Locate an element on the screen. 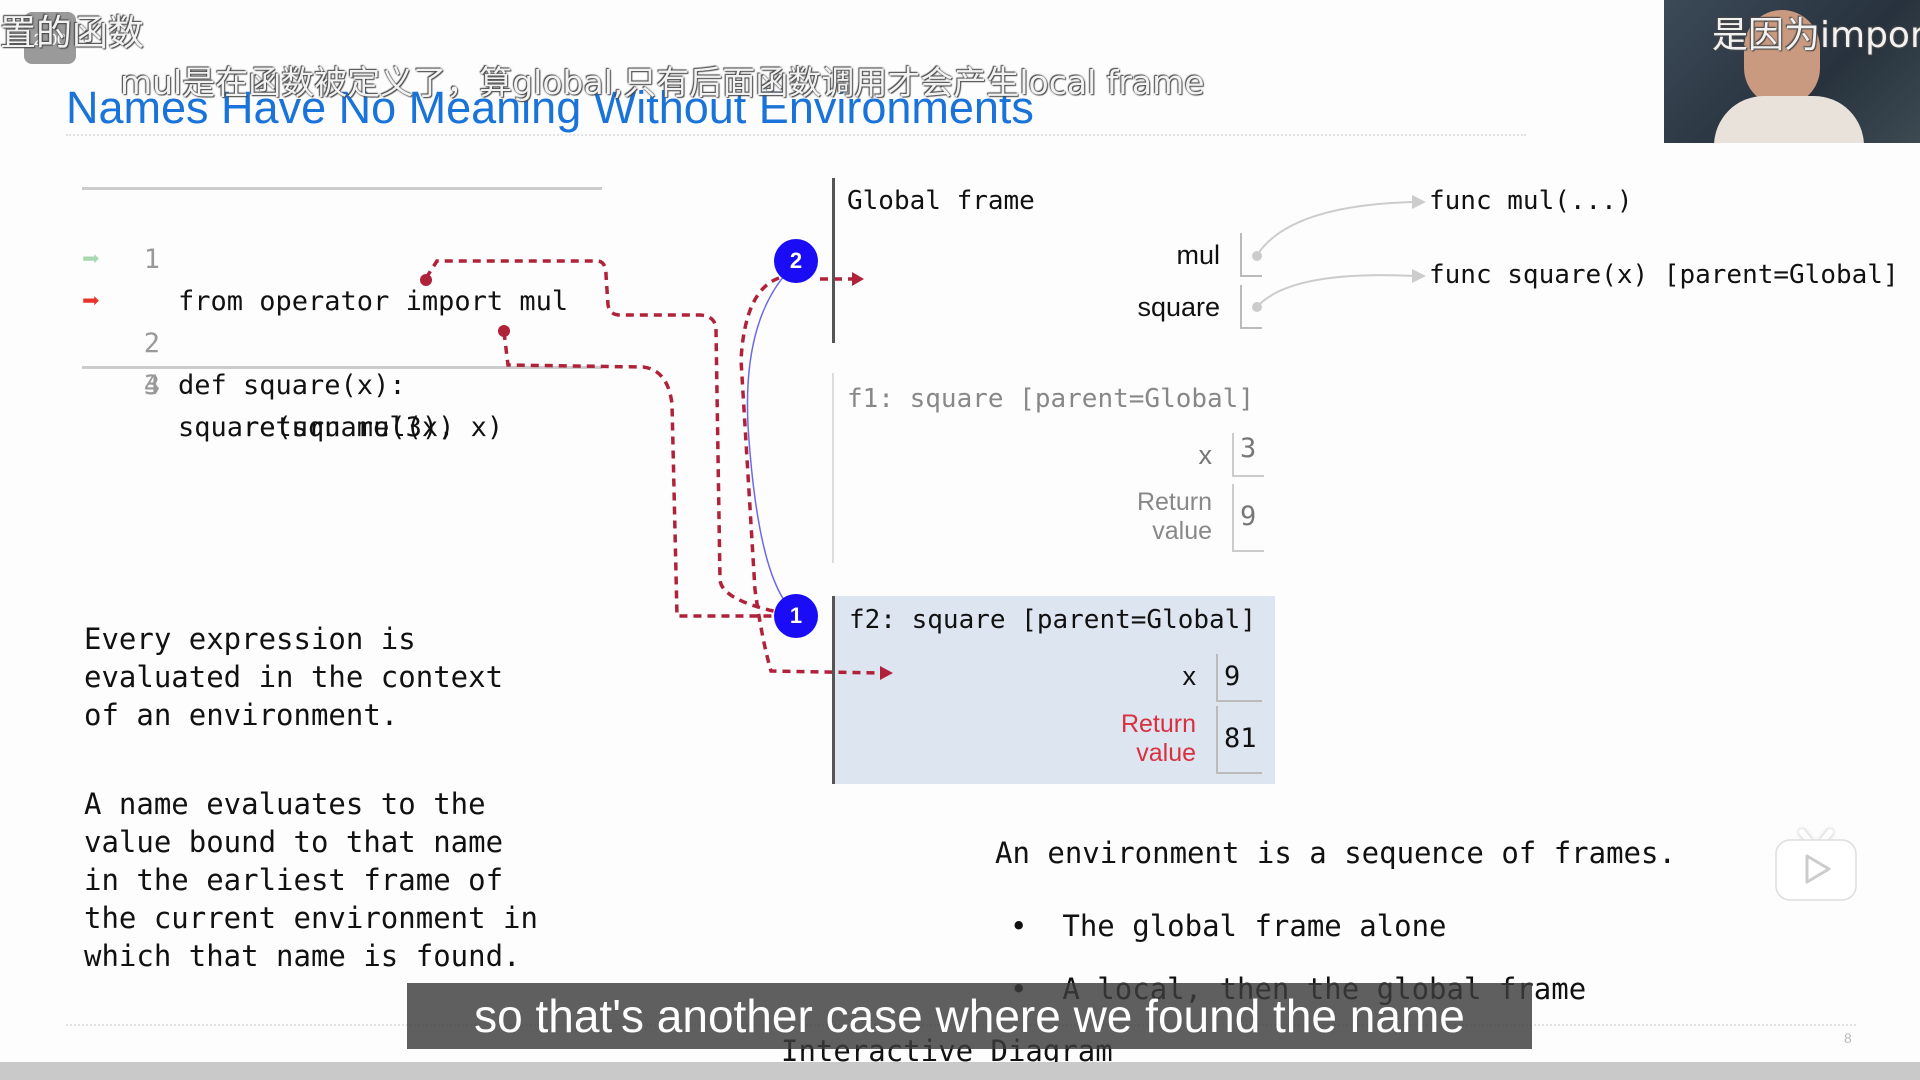 This screenshot has width=1920, height=1080. var-mul: mul is located at coordinates (1198, 255).